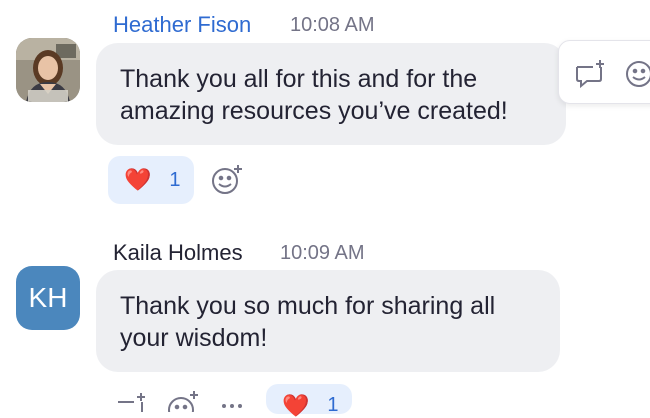  I want to click on message-time: 10:08 AM, so click(332, 25).